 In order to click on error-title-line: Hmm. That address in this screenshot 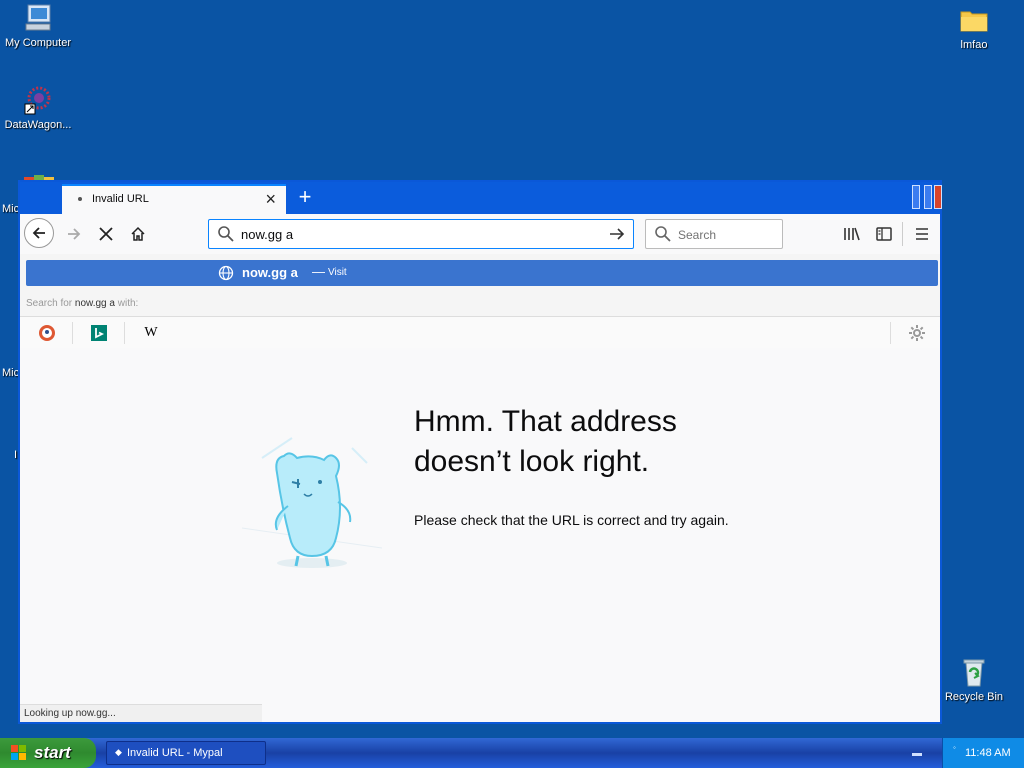, I will do `click(545, 421)`.